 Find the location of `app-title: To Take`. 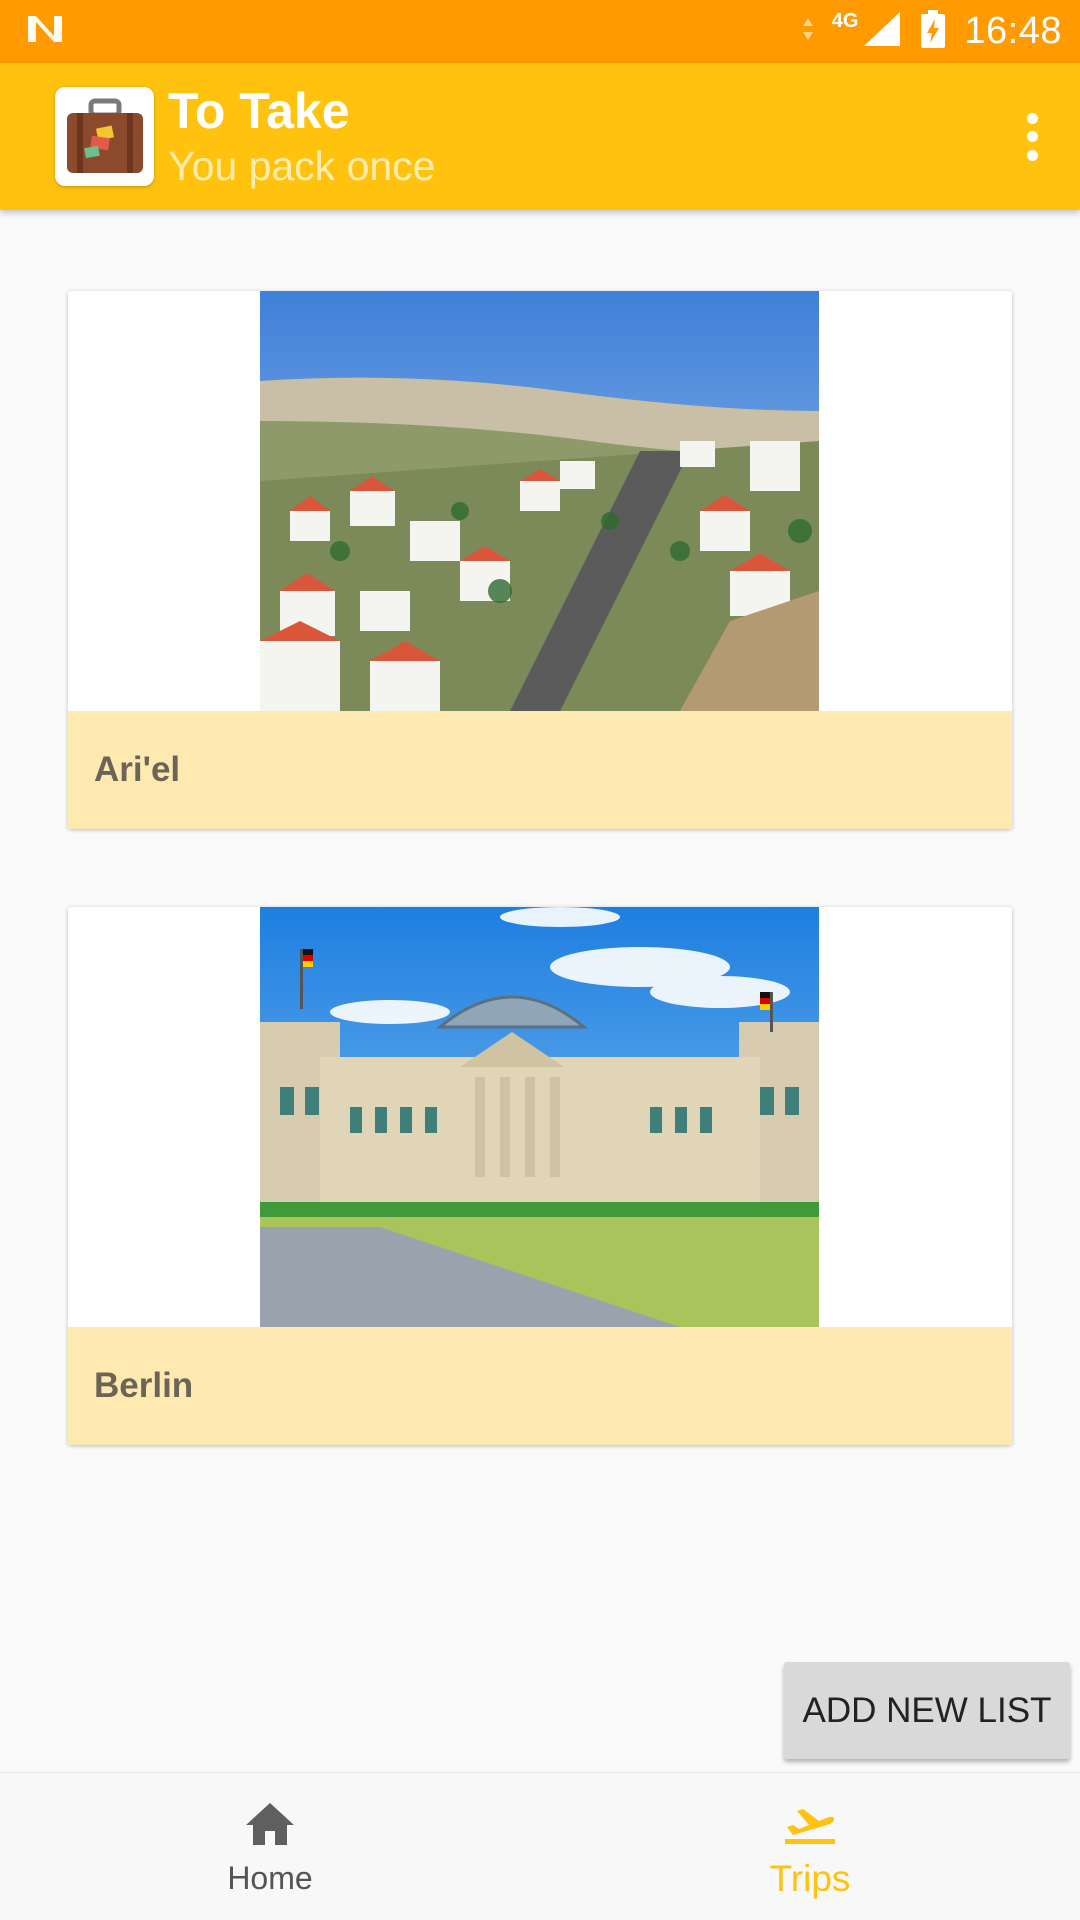

app-title: To Take is located at coordinates (259, 110).